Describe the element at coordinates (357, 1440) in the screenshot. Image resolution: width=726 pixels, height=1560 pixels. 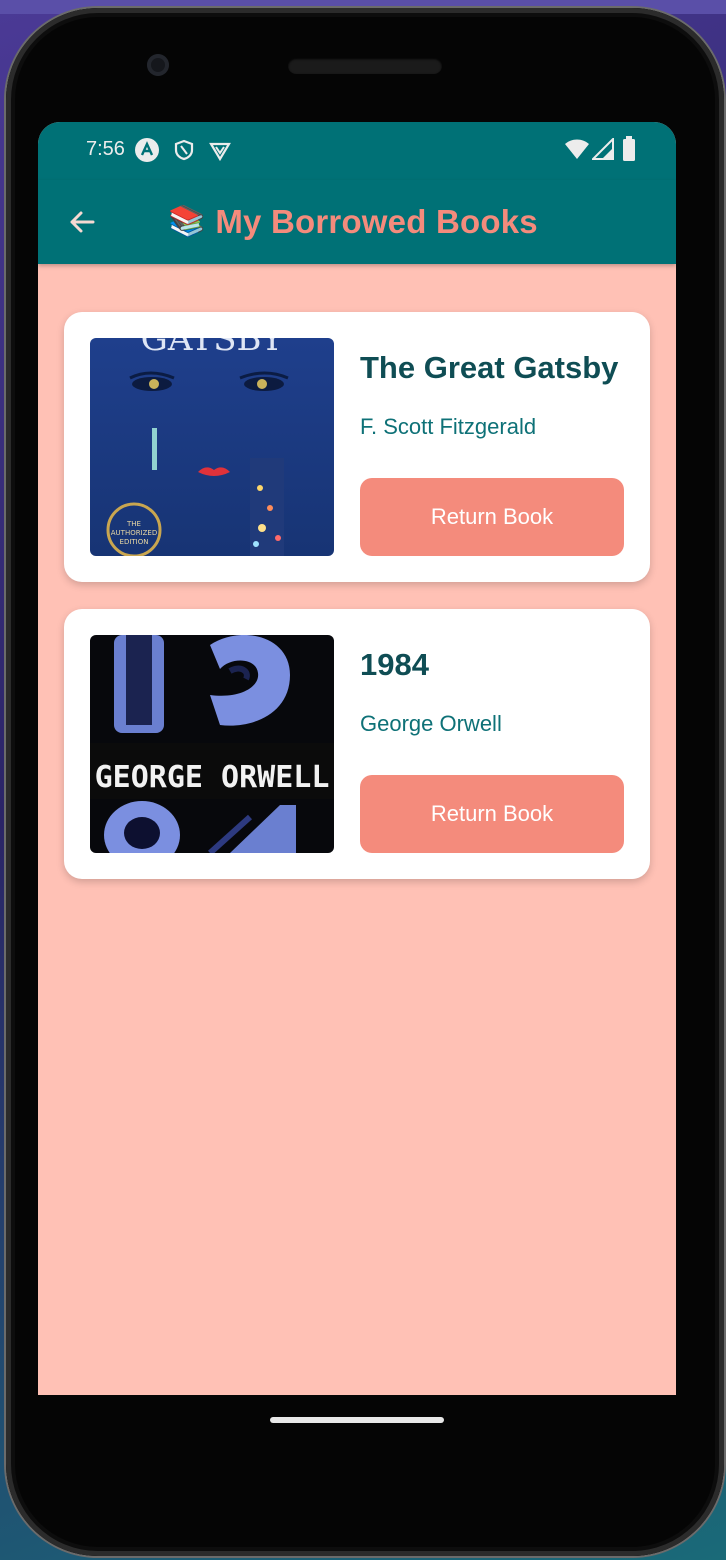
I see `navigation-bar` at that location.